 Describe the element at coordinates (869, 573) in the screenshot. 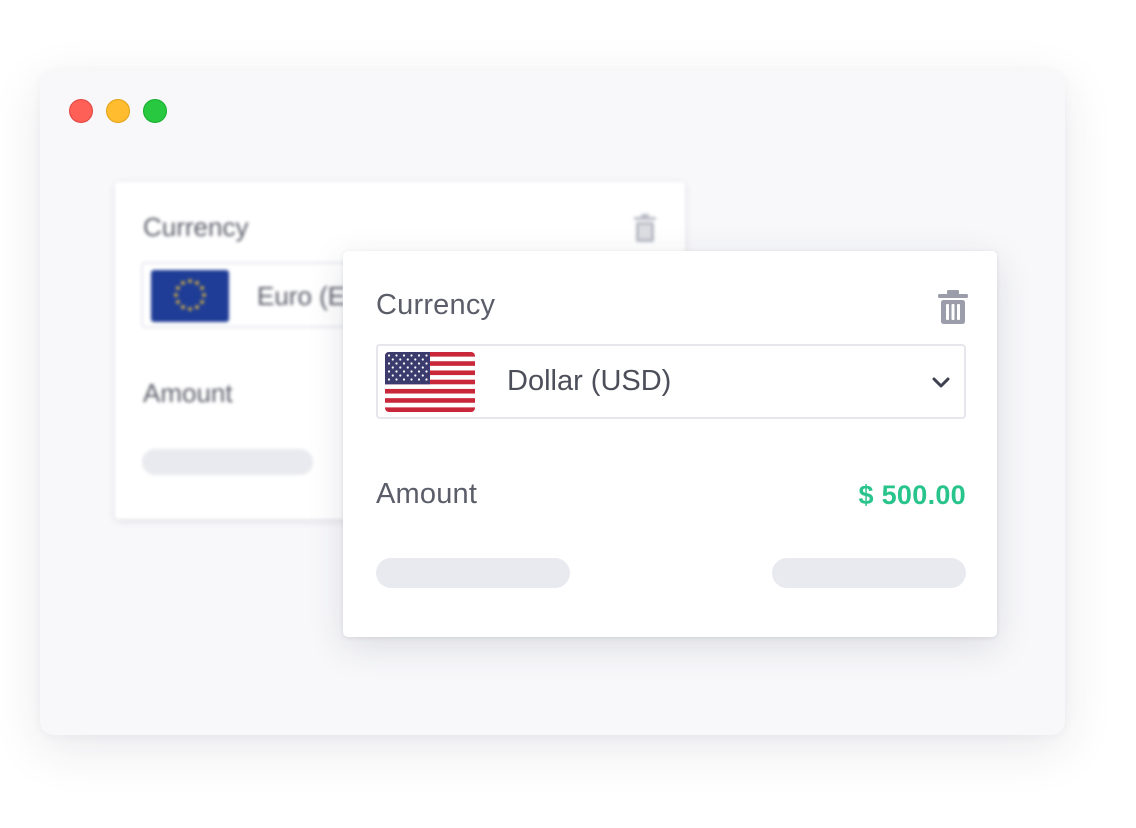

I see `placeholder-bar-right` at that location.